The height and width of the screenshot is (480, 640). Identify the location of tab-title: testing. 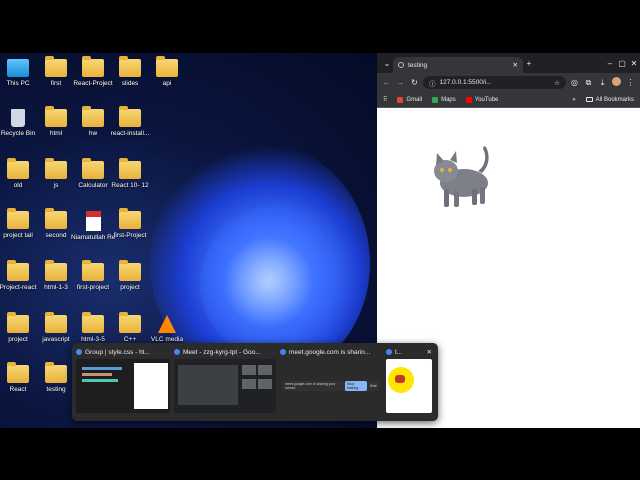
(418, 65).